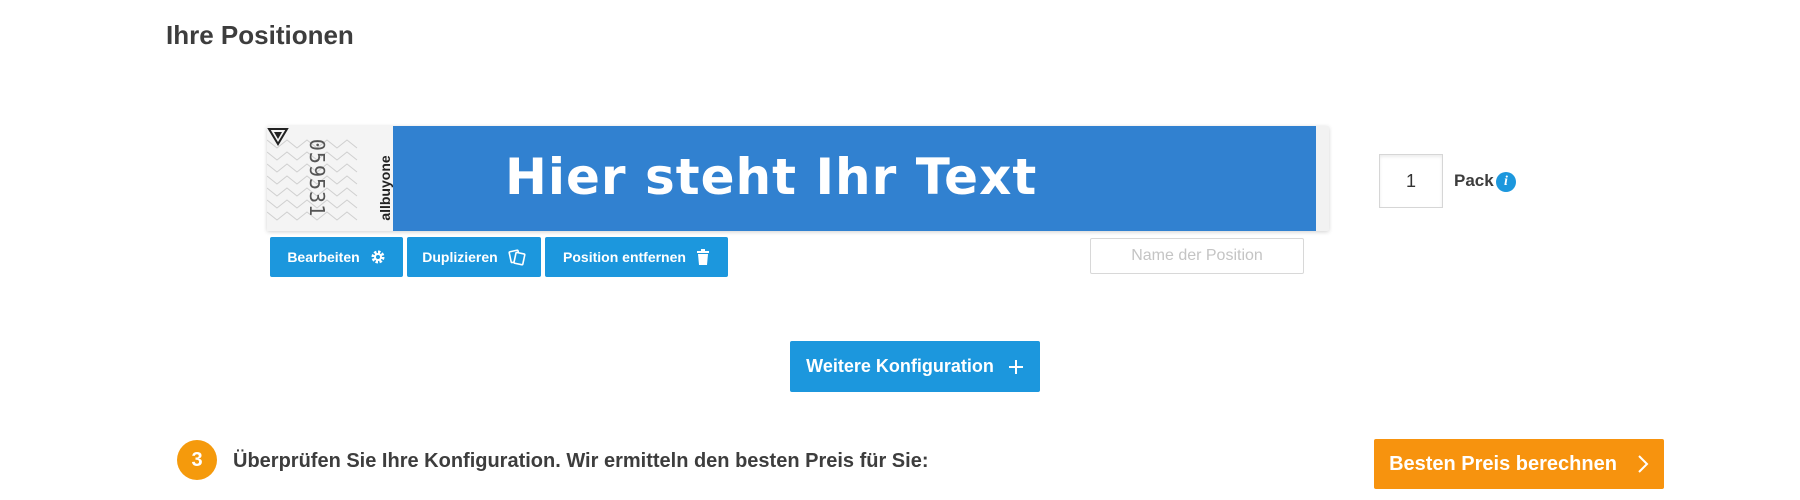  I want to click on calculate-best-price-button: Besten Preis berechnen, so click(1519, 464).